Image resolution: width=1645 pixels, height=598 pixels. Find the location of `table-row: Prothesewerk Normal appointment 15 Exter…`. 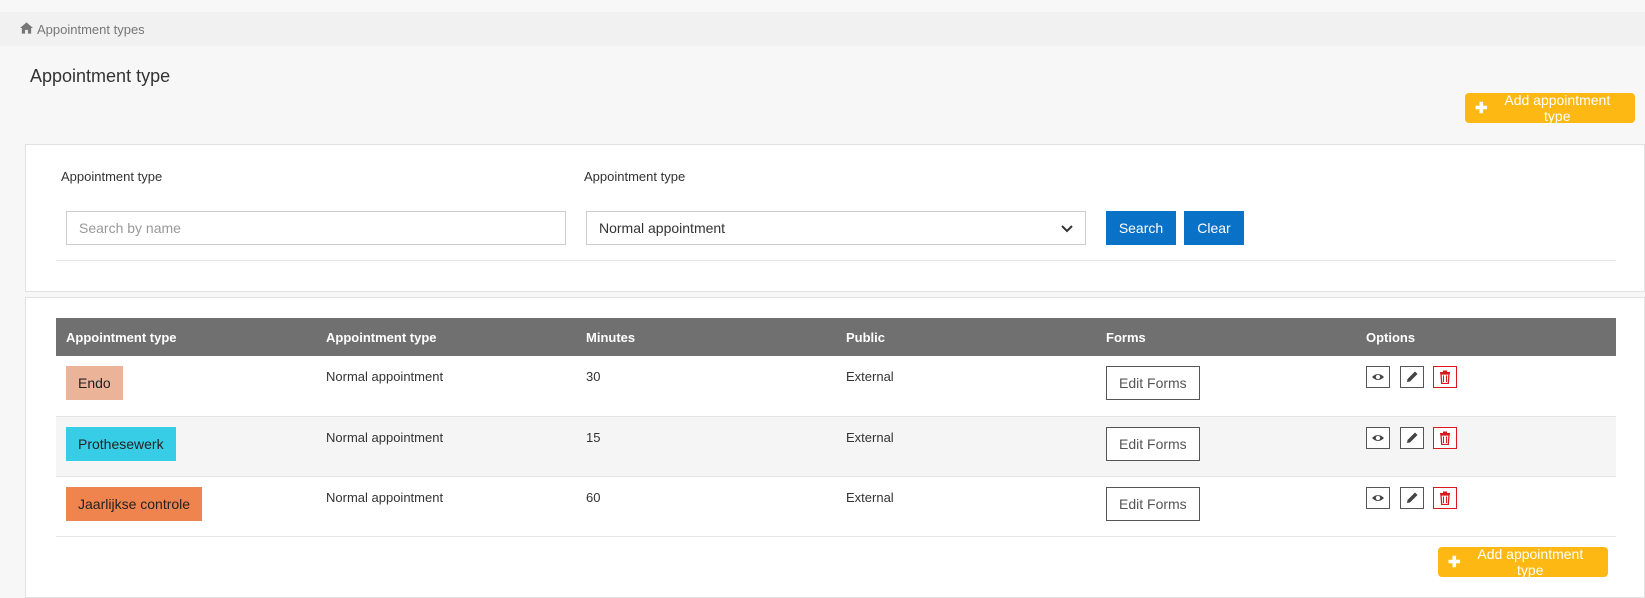

table-row: Prothesewerk Normal appointment 15 Exter… is located at coordinates (836, 446).